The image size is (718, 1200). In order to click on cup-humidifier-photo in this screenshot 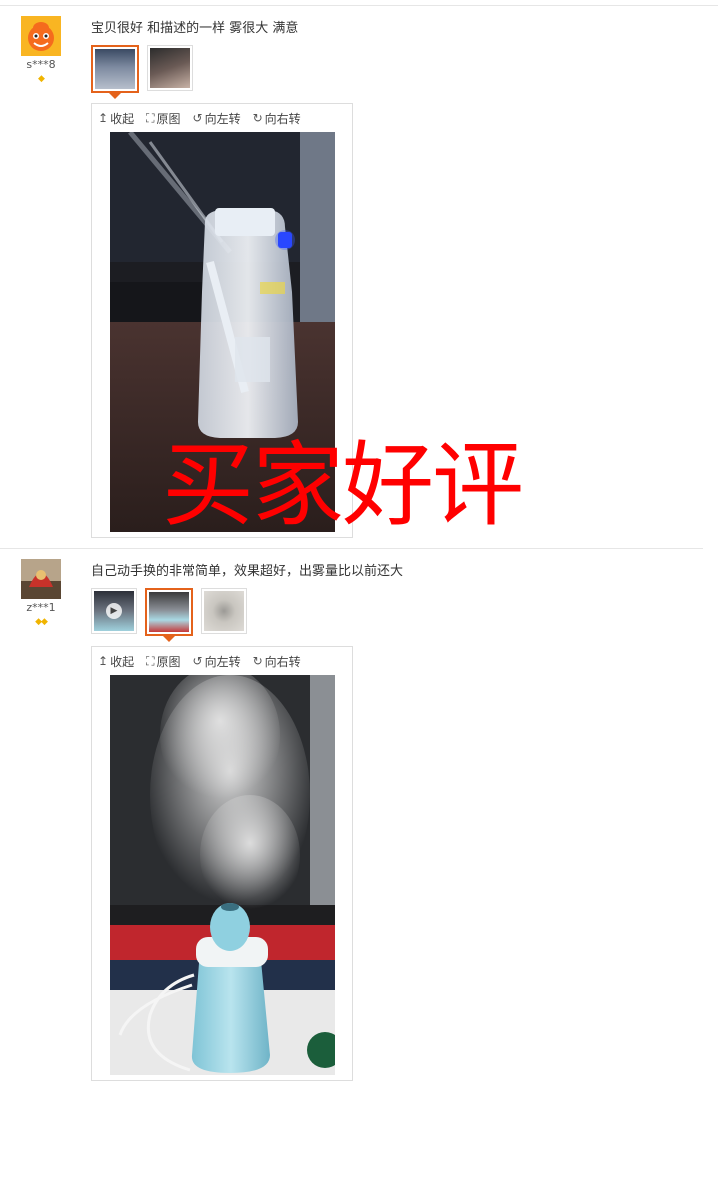, I will do `click(222, 875)`.